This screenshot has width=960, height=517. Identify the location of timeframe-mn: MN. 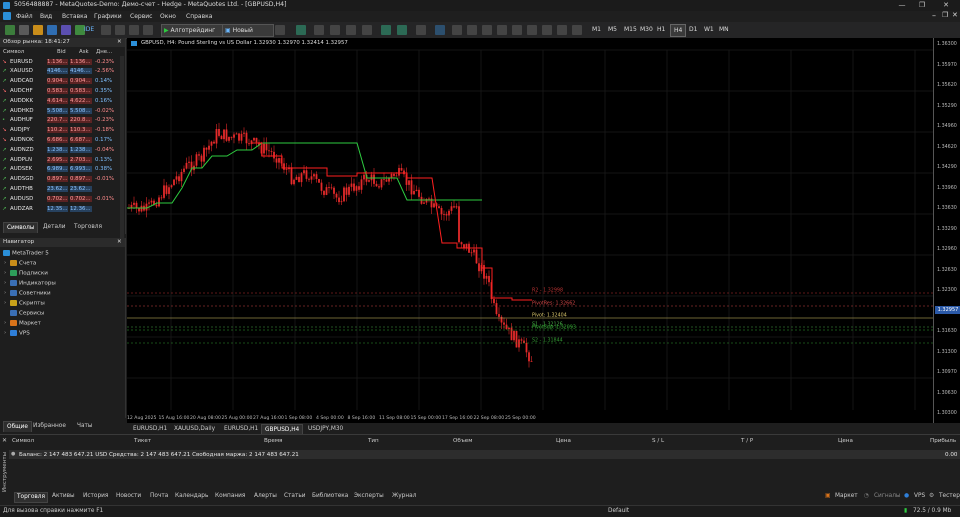
(724, 29).